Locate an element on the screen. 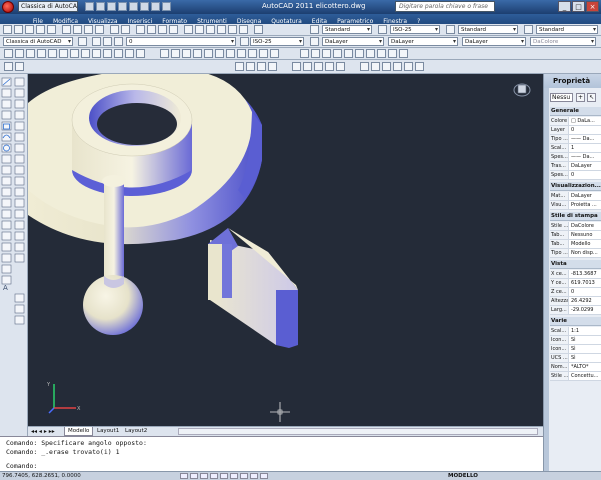 The height and width of the screenshot is (480, 601). render-icon is located at coordinates (364, 66).